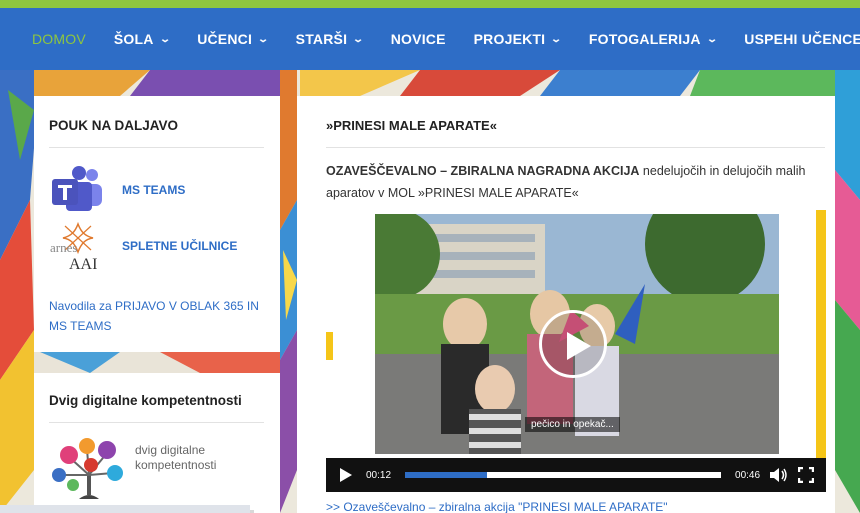  I want to click on ddk-logo-link: dvig digitalne kompetentnosti, so click(156, 470).